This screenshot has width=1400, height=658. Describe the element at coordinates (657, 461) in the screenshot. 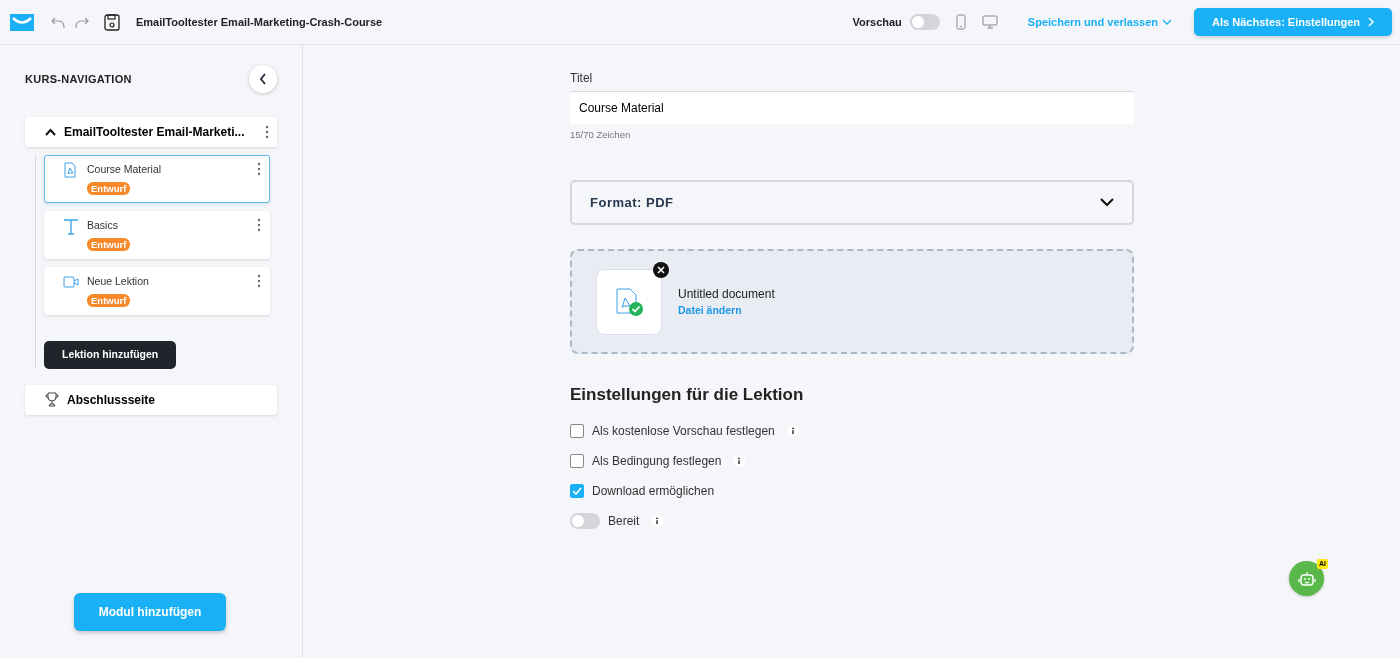

I see `option-label: Als Bedingung festlegen` at that location.